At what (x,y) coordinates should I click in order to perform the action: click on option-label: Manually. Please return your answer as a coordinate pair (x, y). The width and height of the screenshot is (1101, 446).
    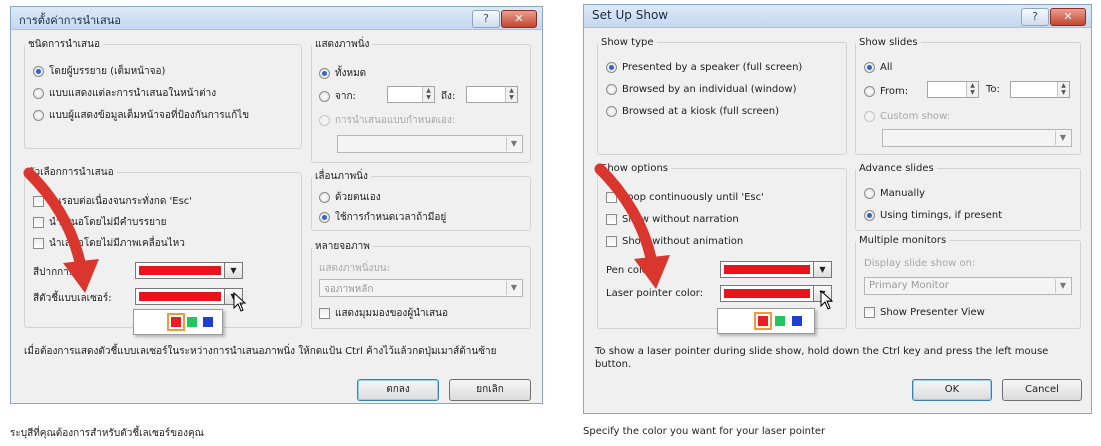
    Looking at the image, I should click on (903, 193).